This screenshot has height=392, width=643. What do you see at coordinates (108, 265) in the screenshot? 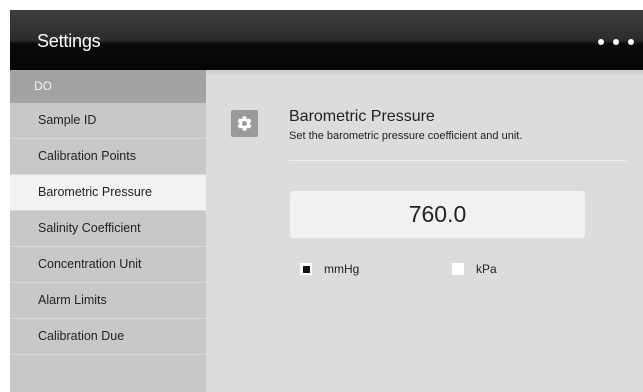
I see `sidebar-item-concentration-unit: Concentration Unit` at bounding box center [108, 265].